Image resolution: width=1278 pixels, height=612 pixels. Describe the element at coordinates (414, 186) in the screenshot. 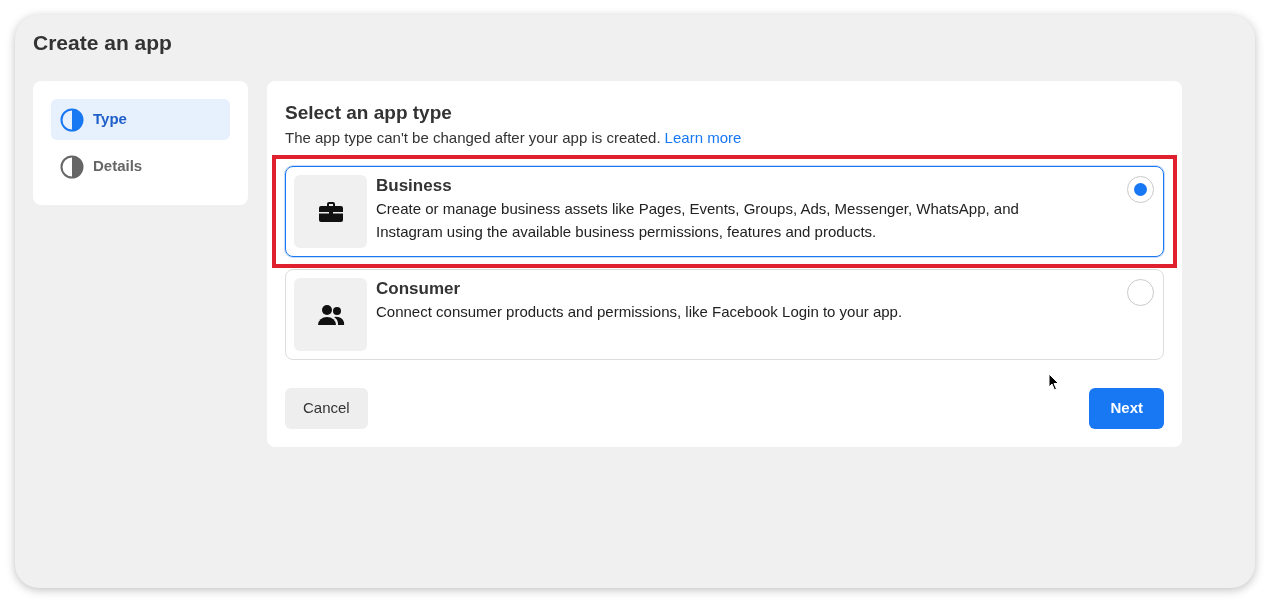

I see `option-title: Business` at that location.